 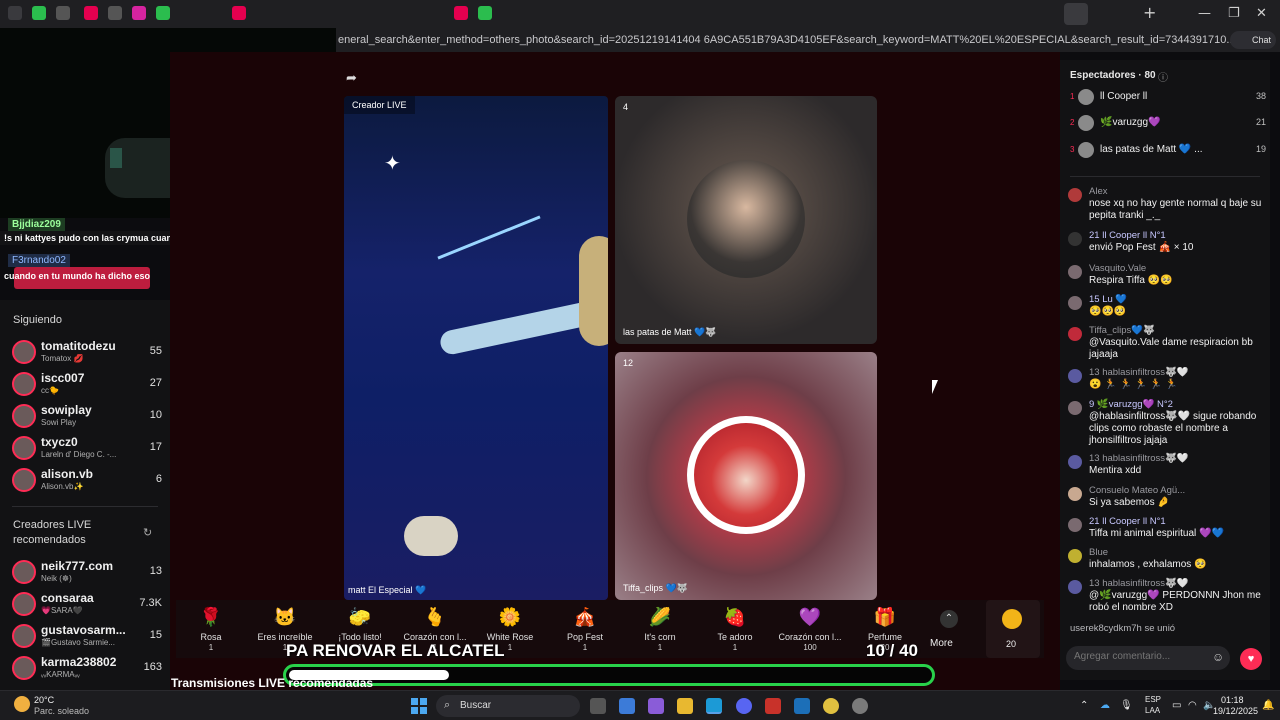 What do you see at coordinates (1251, 659) in the screenshot?
I see `like-heart-icon: ♥` at bounding box center [1251, 659].